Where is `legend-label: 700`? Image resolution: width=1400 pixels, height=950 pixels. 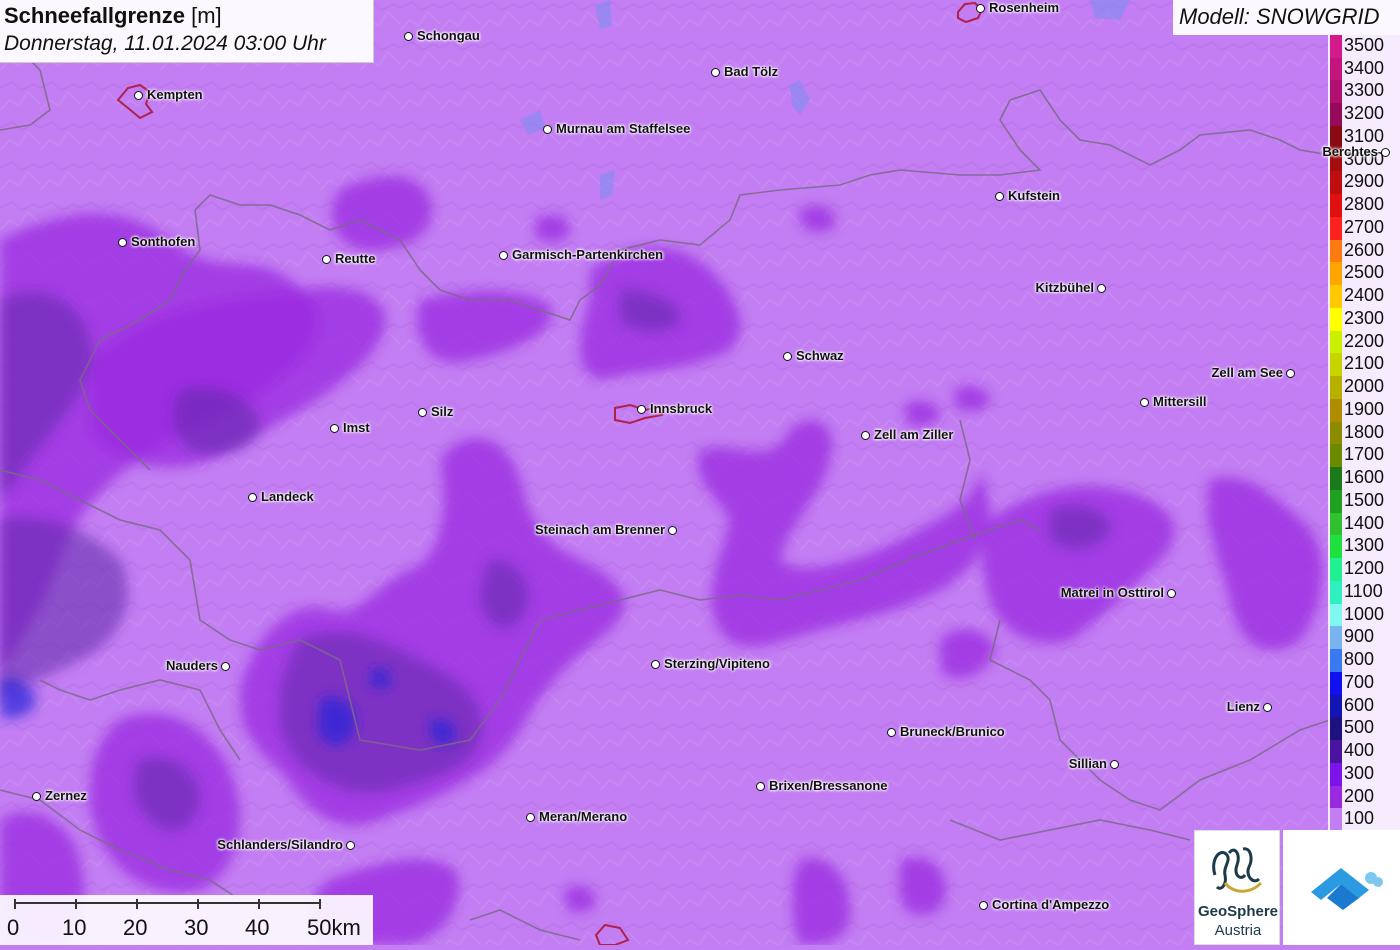 legend-label: 700 is located at coordinates (1359, 681).